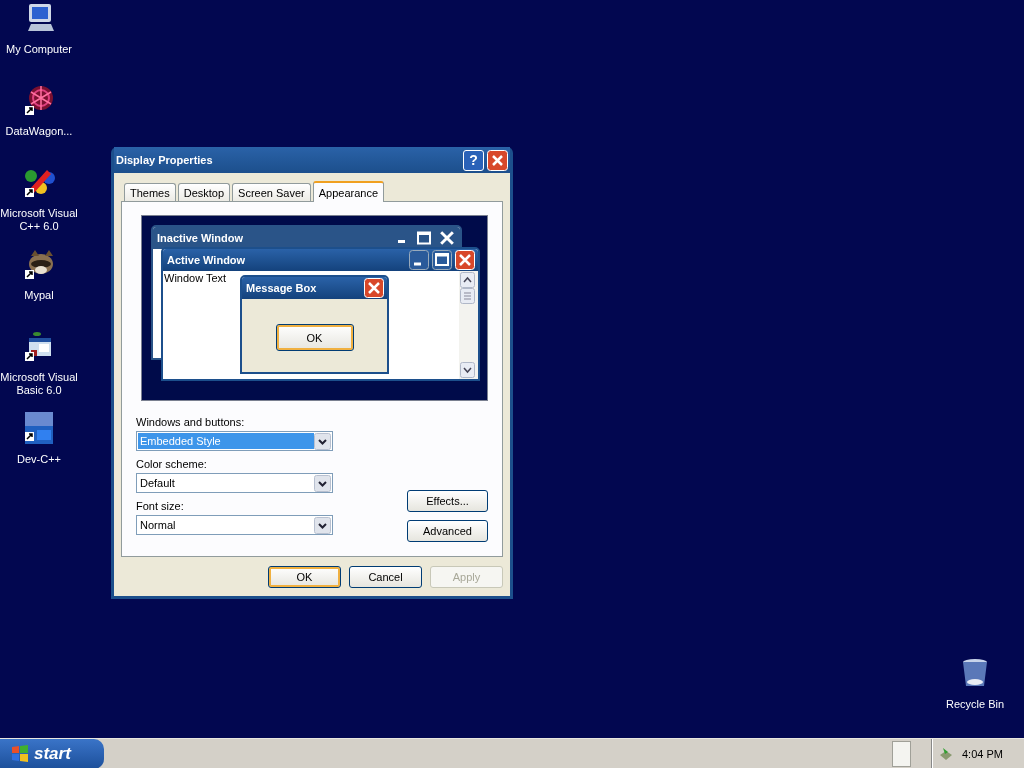 The image size is (1024, 768). What do you see at coordinates (160, 506) in the screenshot?
I see `field-label: Font size:` at bounding box center [160, 506].